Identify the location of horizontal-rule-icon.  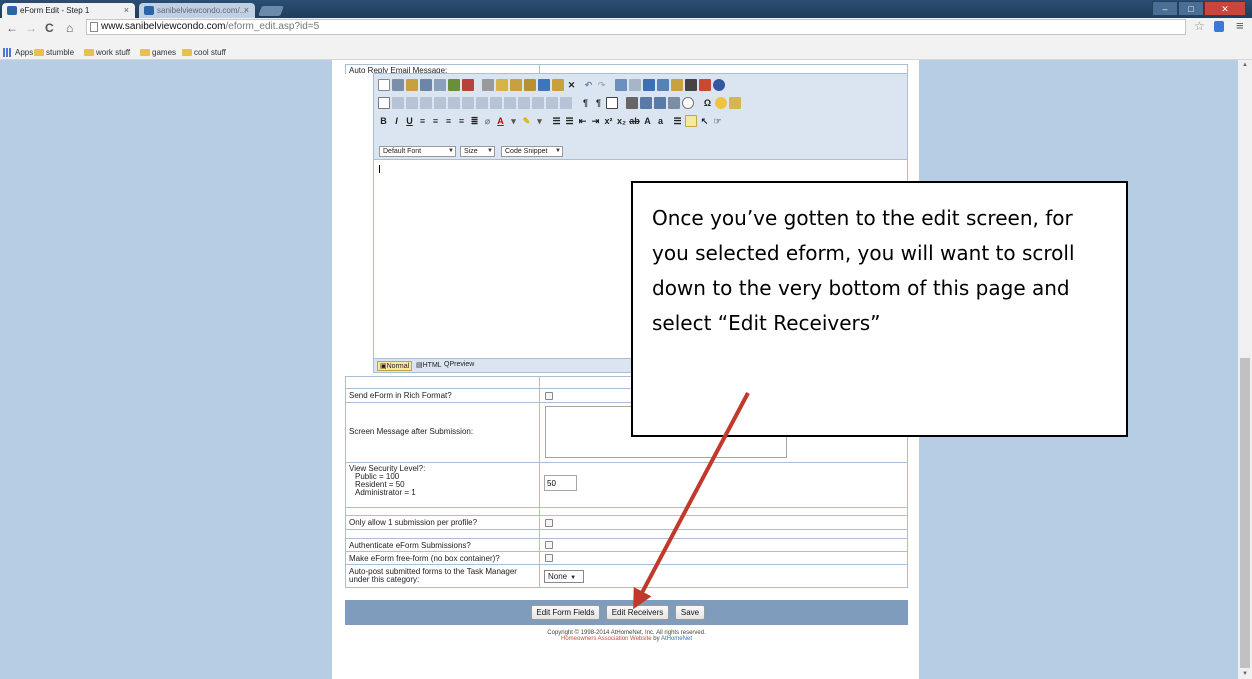
(552, 103).